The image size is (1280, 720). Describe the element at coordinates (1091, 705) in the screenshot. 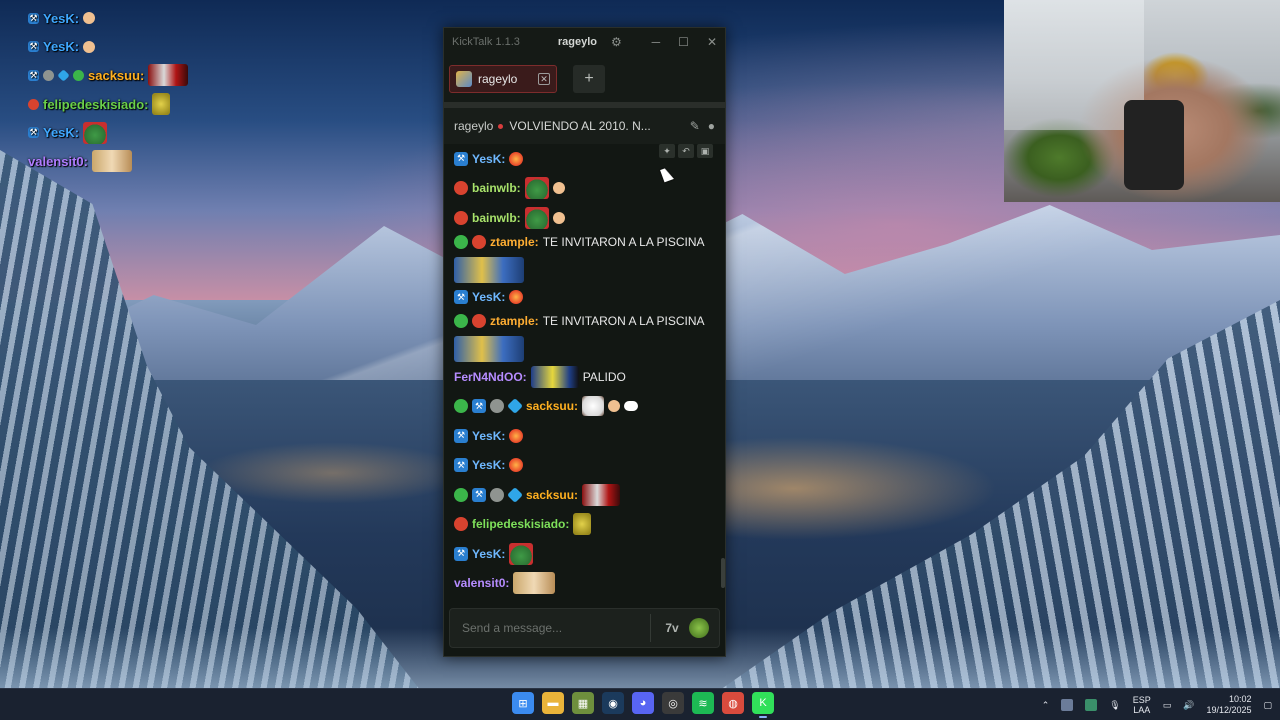

I see `security-icon` at that location.